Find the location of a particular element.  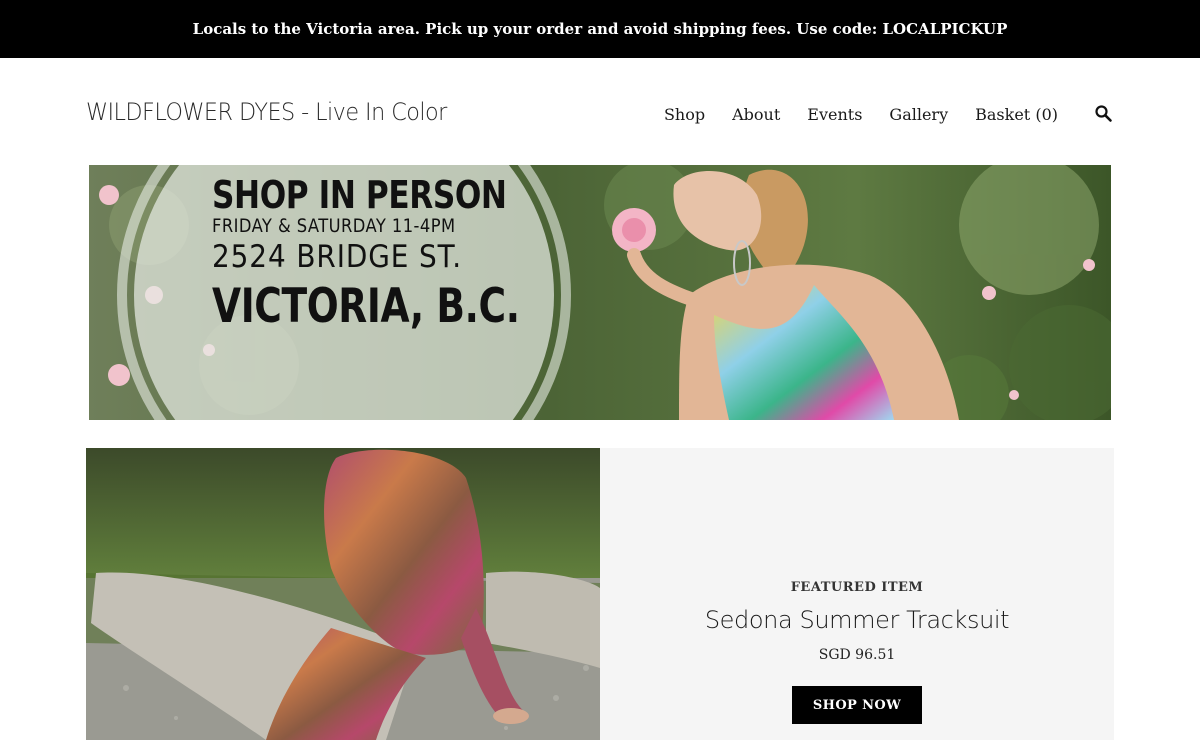

site-title: WILDFLOWER DYES - Live In Color is located at coordinates (266, 112).